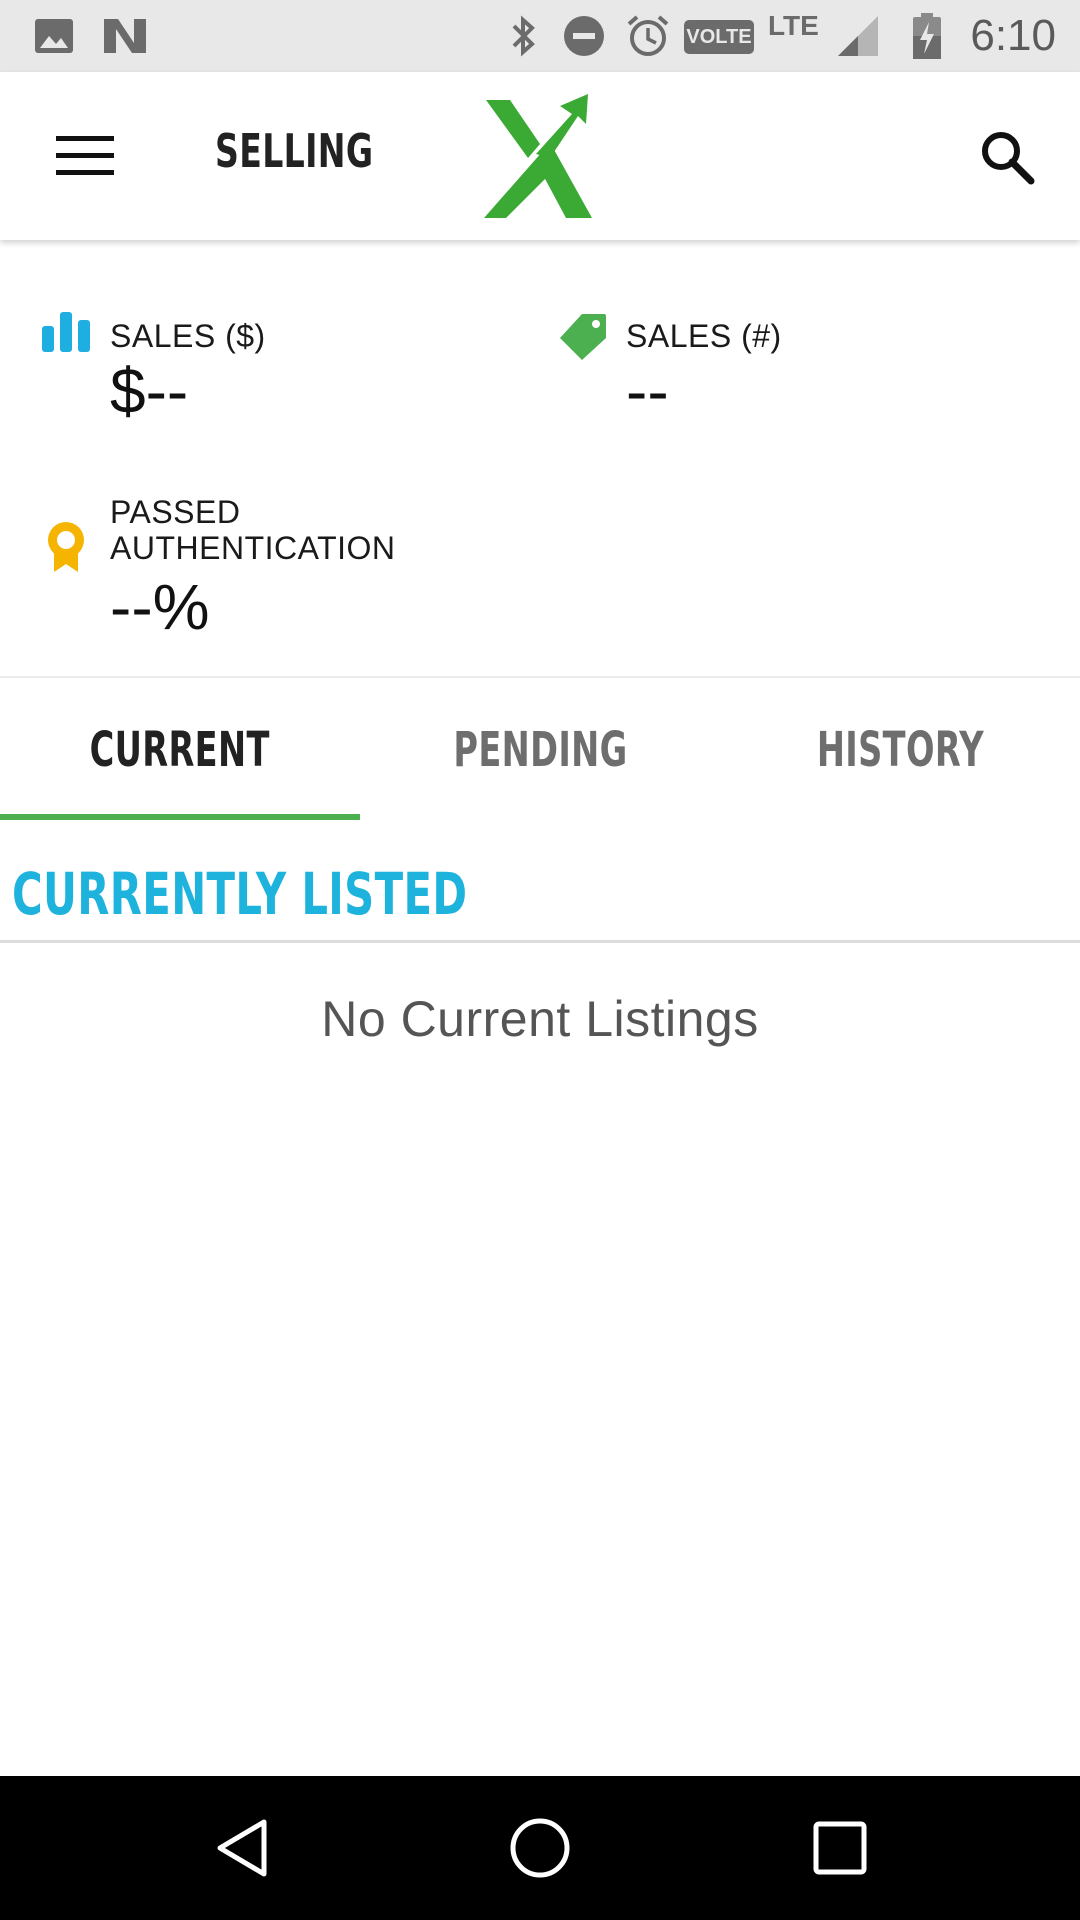 Image resolution: width=1080 pixels, height=1920 pixels. Describe the element at coordinates (524, 36) in the screenshot. I see `bluetooth-icon` at that location.